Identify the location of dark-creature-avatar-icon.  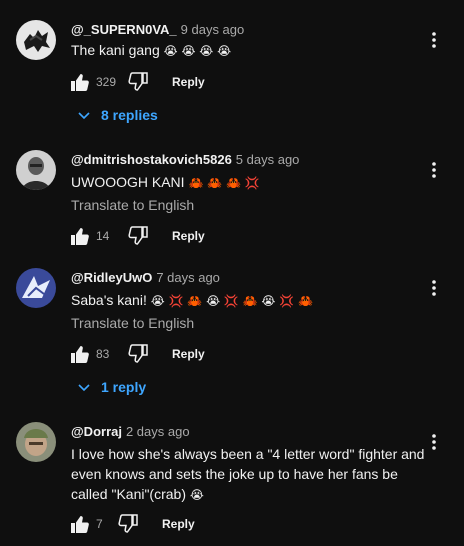
(36, 40).